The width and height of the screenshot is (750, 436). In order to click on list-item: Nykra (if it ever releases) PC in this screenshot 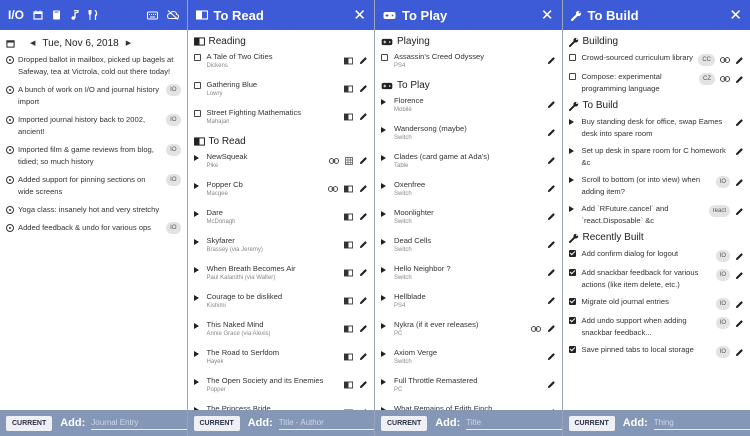, I will do `click(468, 332)`.